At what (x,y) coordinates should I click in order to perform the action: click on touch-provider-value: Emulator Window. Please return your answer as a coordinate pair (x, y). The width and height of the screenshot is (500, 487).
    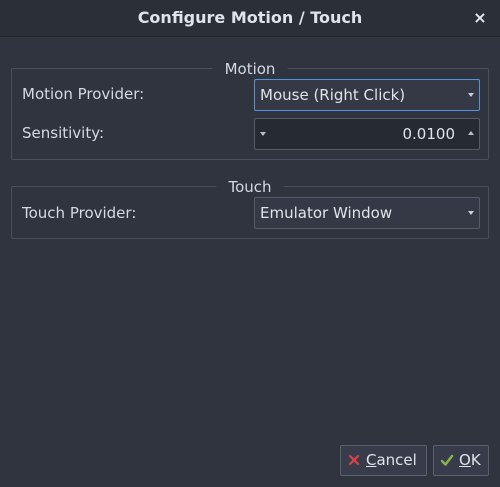
    Looking at the image, I should click on (326, 213).